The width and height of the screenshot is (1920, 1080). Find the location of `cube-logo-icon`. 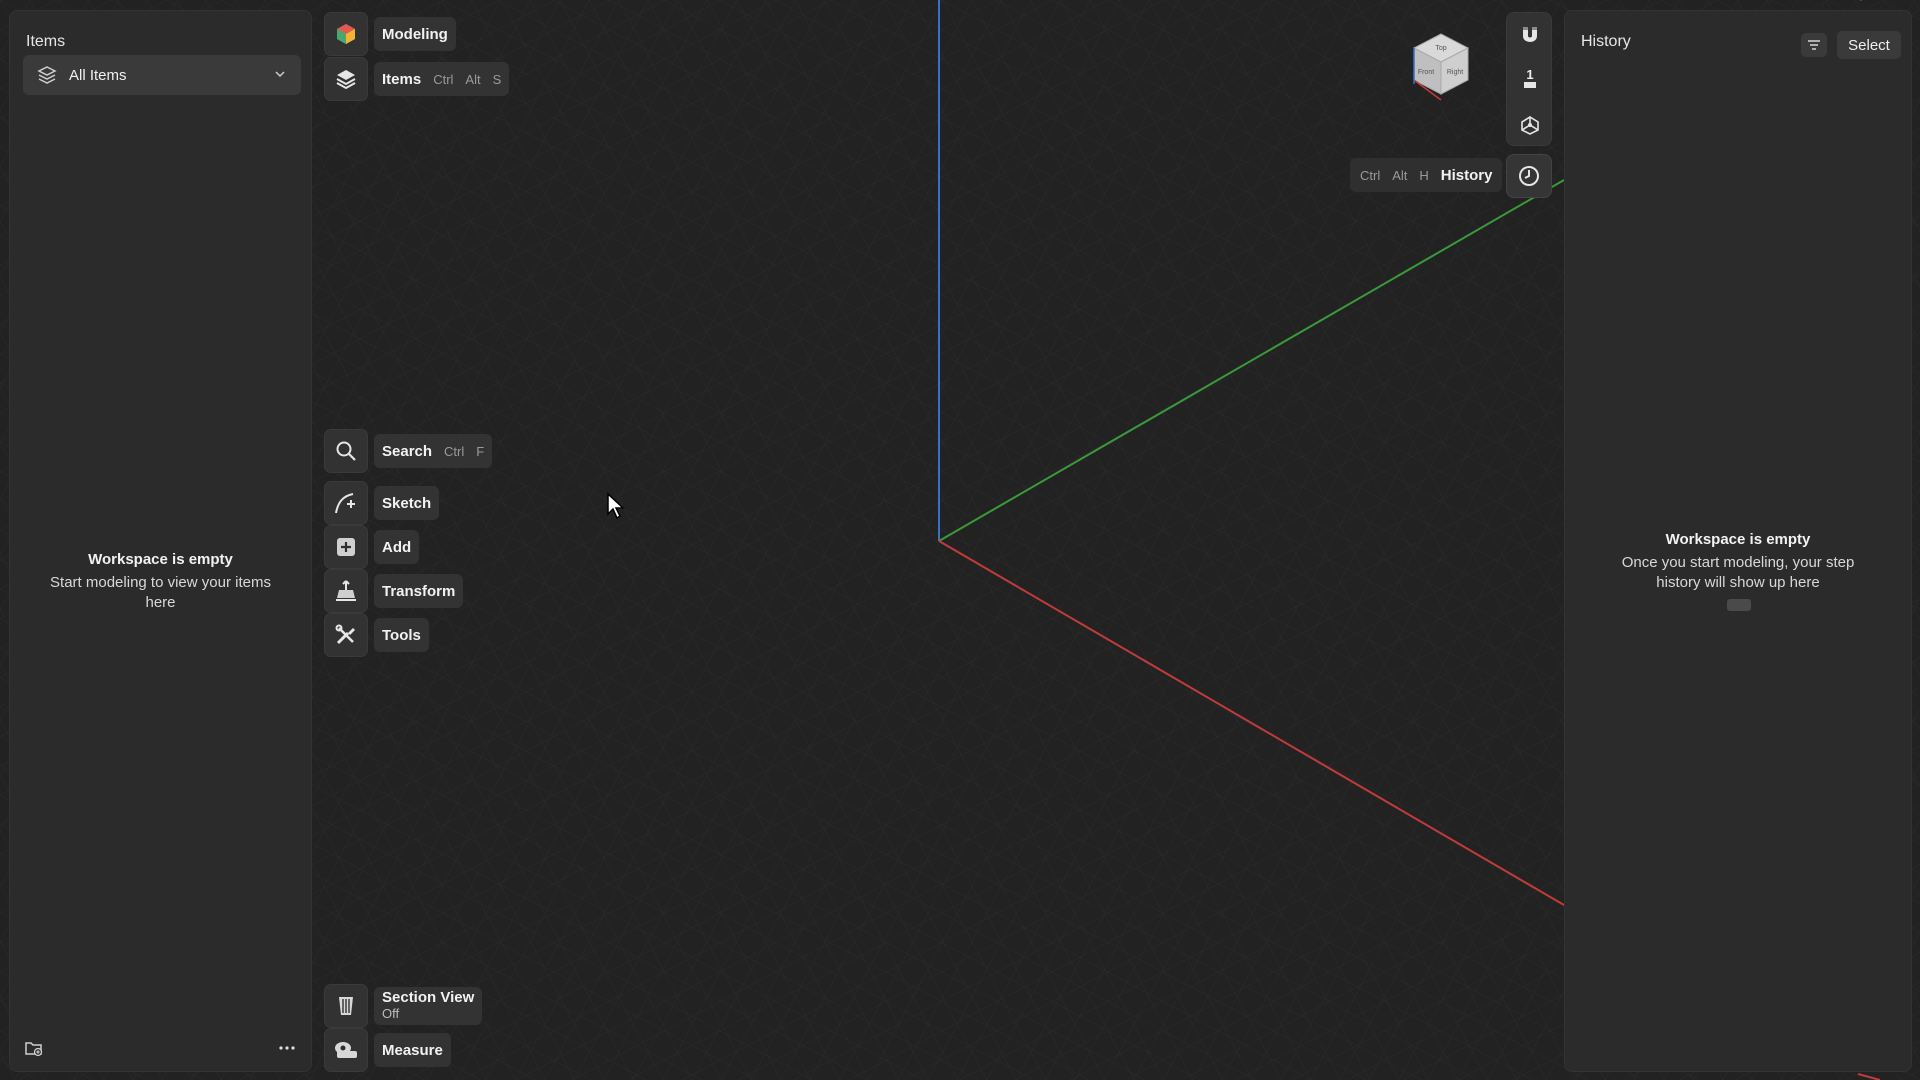

cube-logo-icon is located at coordinates (346, 34).